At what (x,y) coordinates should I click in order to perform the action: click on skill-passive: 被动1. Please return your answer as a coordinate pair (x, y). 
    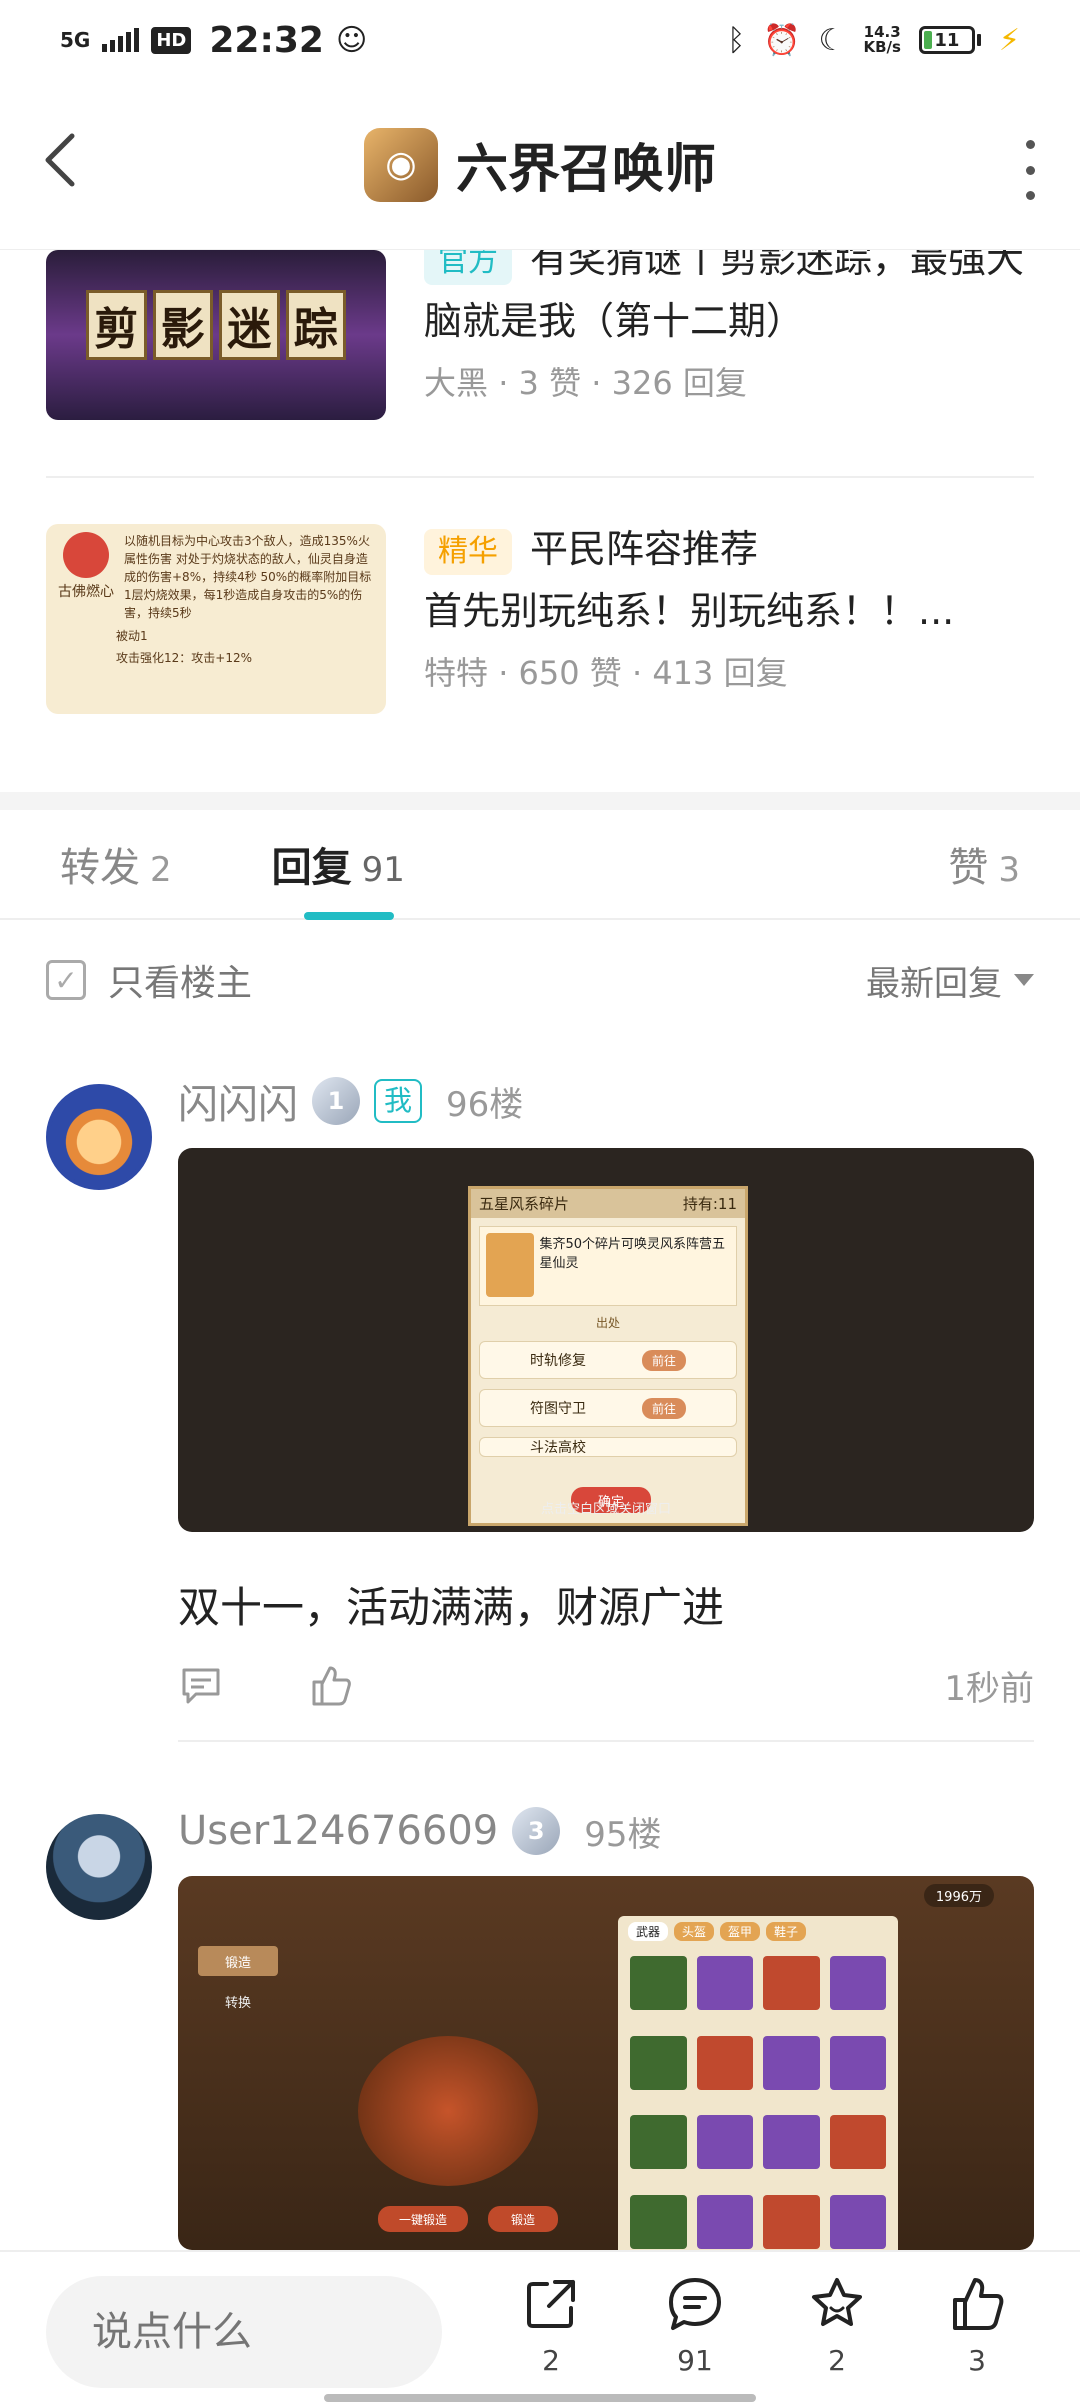
    Looking at the image, I should click on (132, 636).